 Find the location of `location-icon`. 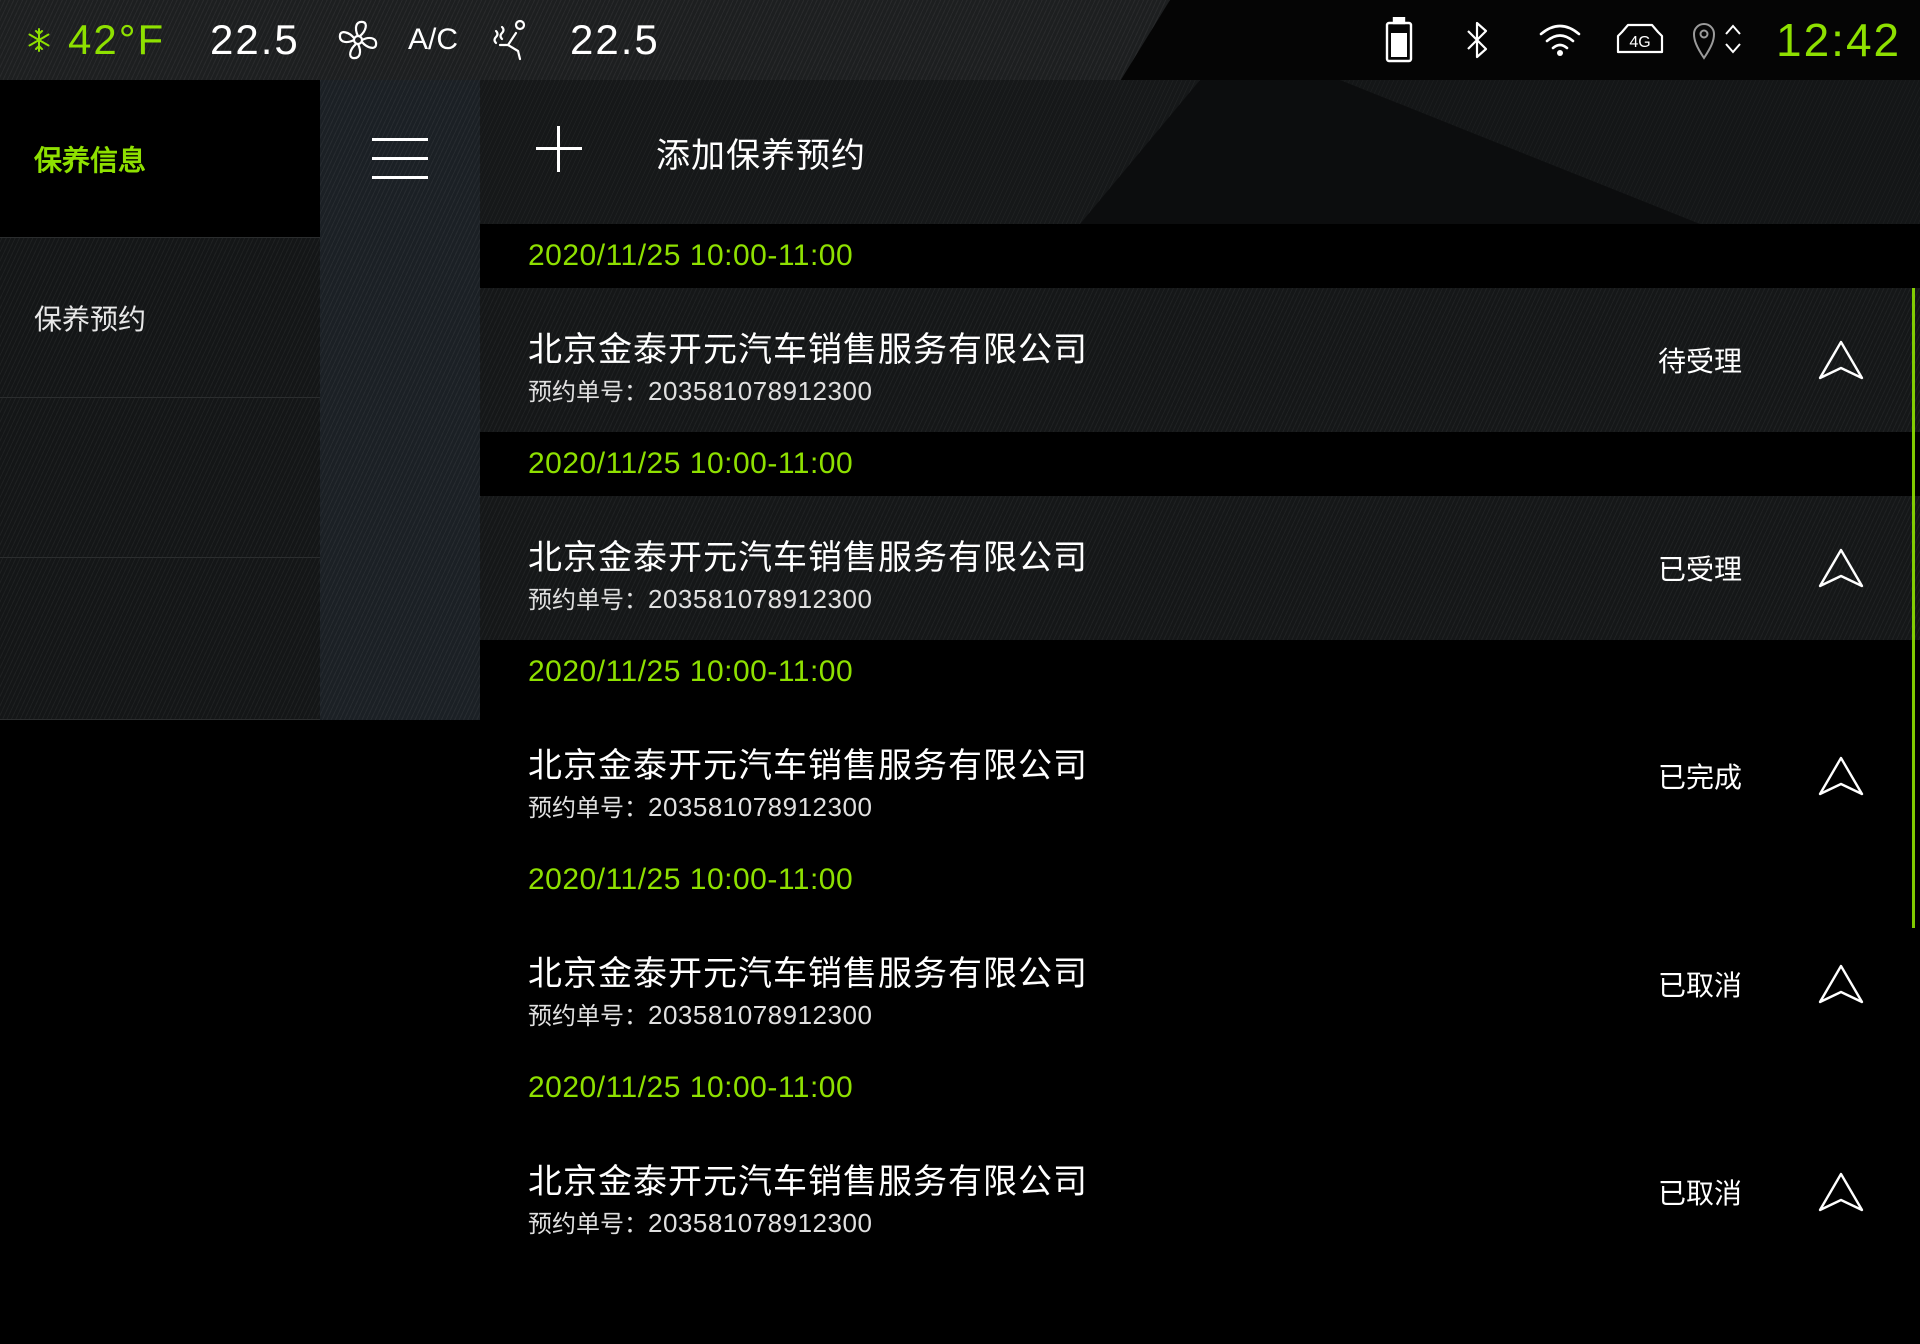

location-icon is located at coordinates (1722, 40).